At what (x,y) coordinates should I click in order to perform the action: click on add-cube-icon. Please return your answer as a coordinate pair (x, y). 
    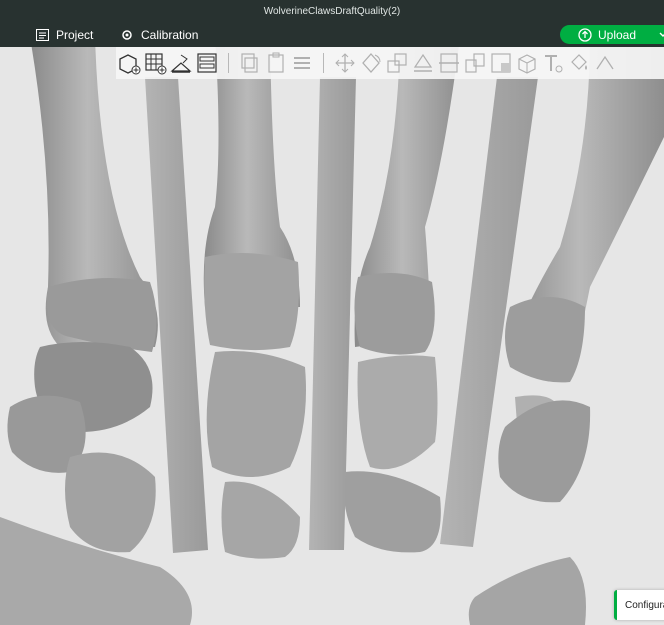
    Looking at the image, I should click on (130, 64).